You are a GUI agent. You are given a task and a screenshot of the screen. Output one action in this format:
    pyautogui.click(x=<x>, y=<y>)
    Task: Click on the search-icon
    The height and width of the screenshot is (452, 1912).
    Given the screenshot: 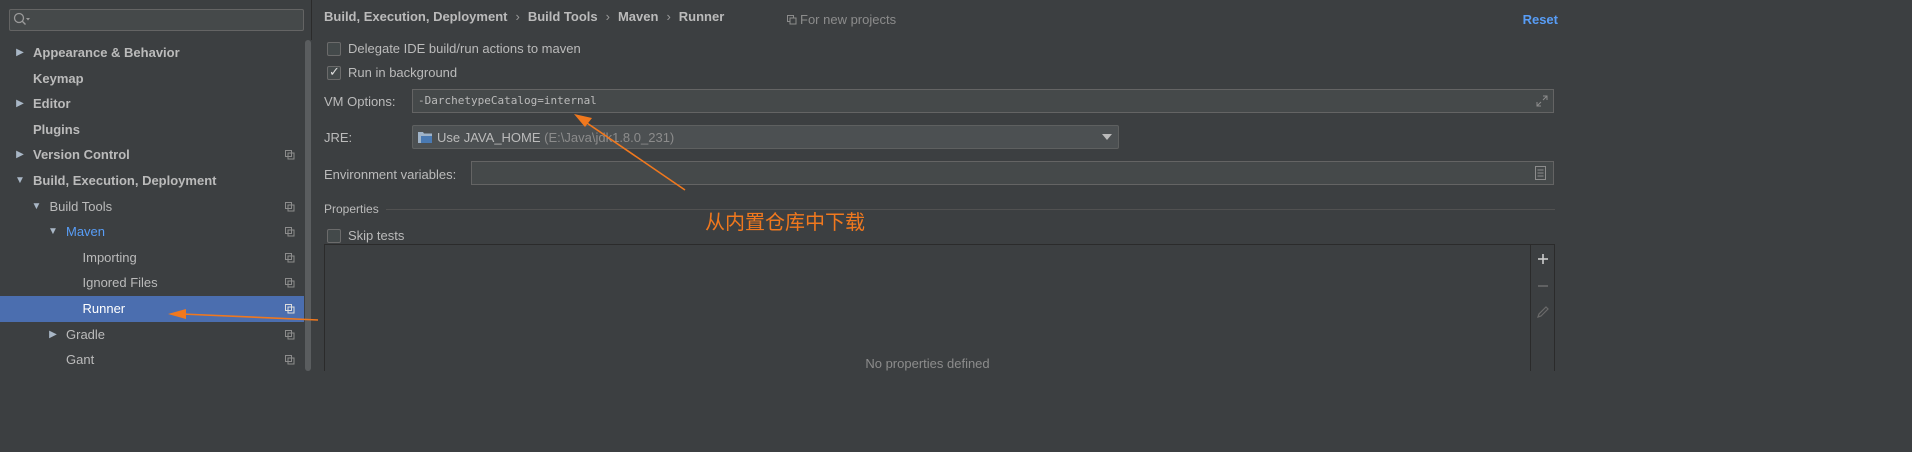 What is the action you would take?
    pyautogui.click(x=21, y=18)
    